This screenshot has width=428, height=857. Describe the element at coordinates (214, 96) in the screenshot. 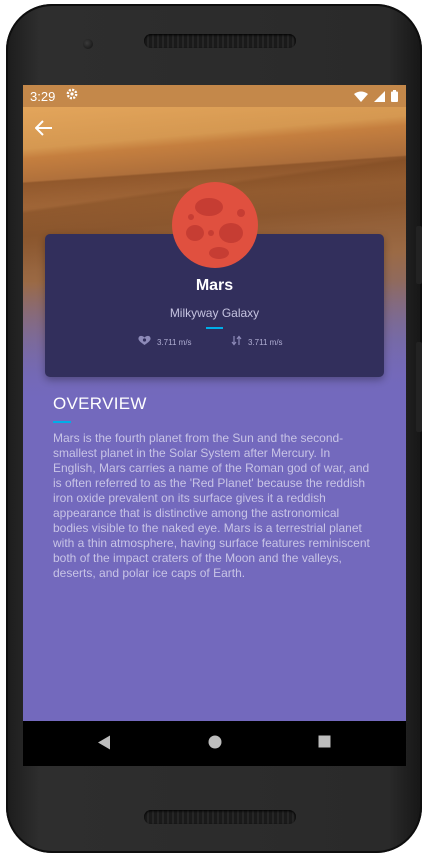

I see `status-bar: 3:29` at that location.